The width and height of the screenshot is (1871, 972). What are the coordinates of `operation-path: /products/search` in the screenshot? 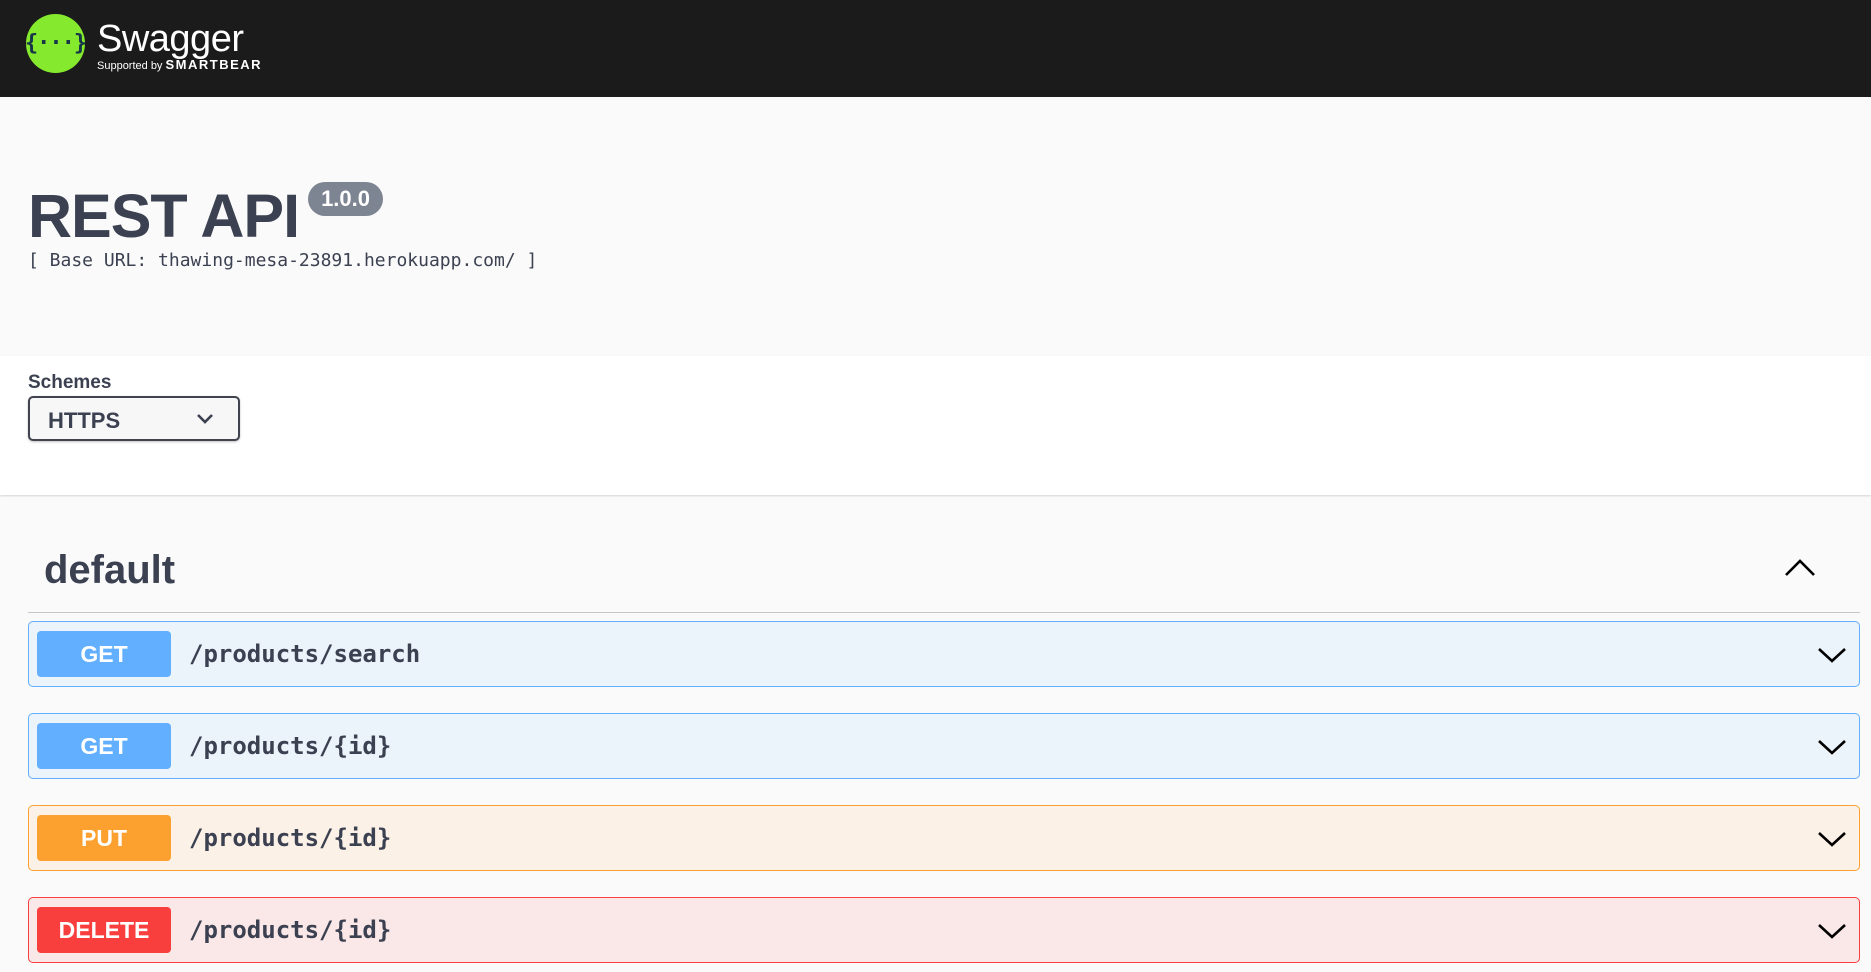 It's located at (305, 654).